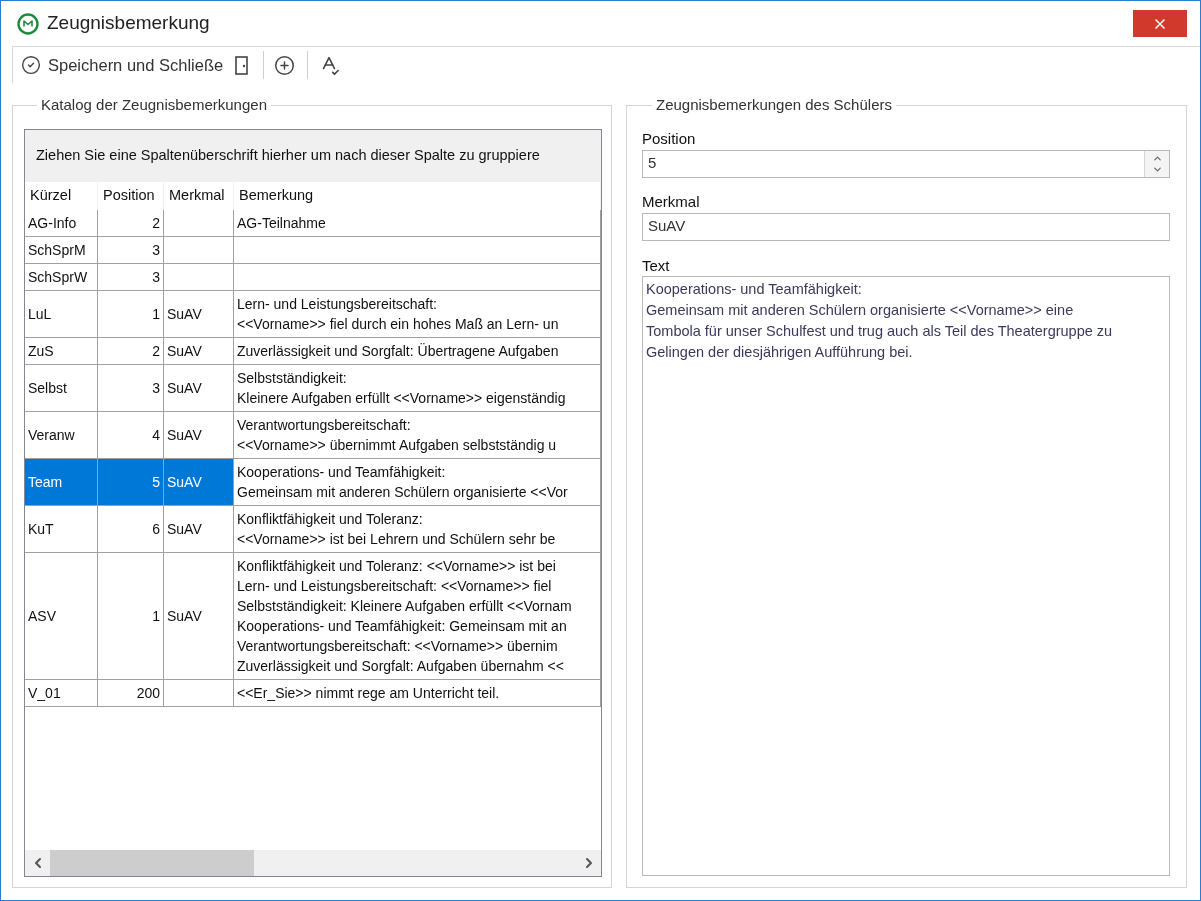 This screenshot has width=1201, height=901. I want to click on table-cell: Verantwortungsbereitschaft: <<Vorname>> übernimmt Aufgaben selbstständig u, so click(417, 435).